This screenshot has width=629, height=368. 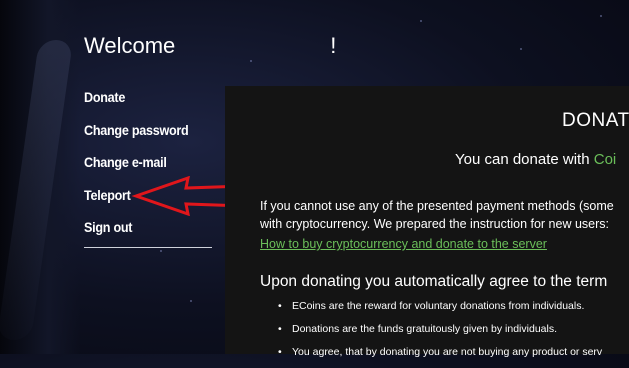 What do you see at coordinates (142, 104) in the screenshot?
I see `menu-item-donate: Donate` at bounding box center [142, 104].